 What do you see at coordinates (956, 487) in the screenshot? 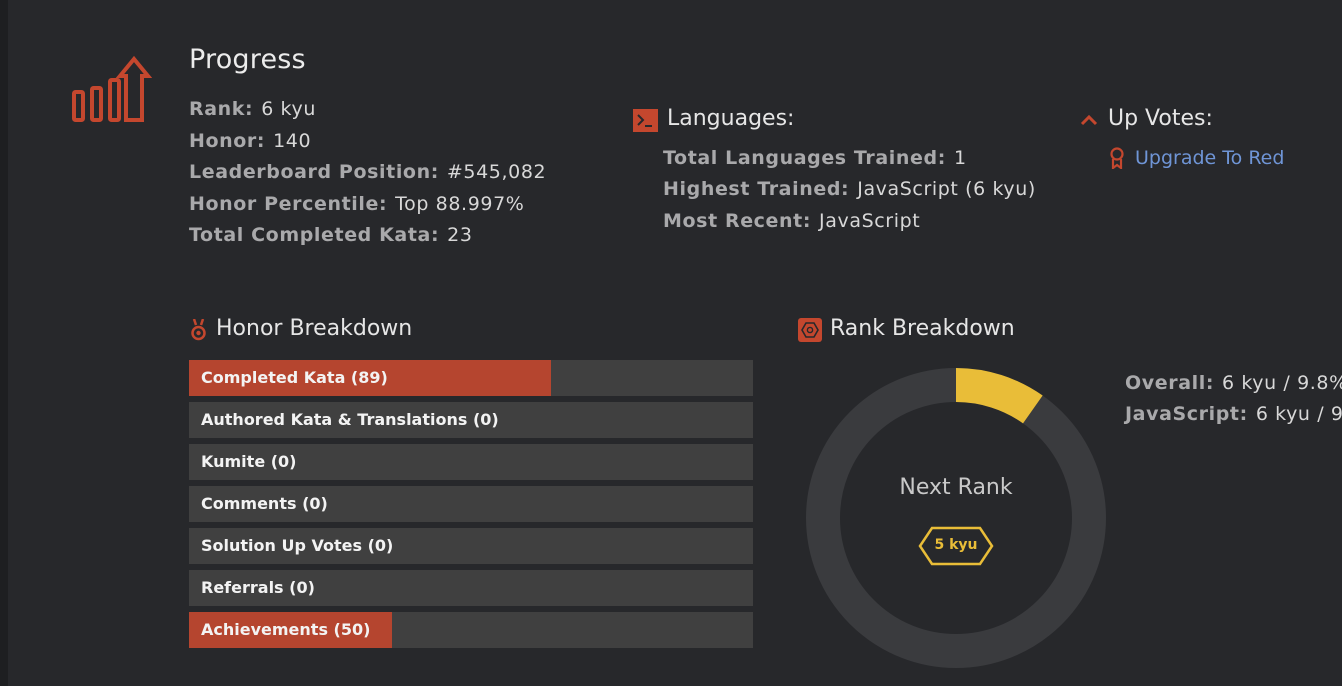
I see `next-rank-label: Next Rank` at bounding box center [956, 487].